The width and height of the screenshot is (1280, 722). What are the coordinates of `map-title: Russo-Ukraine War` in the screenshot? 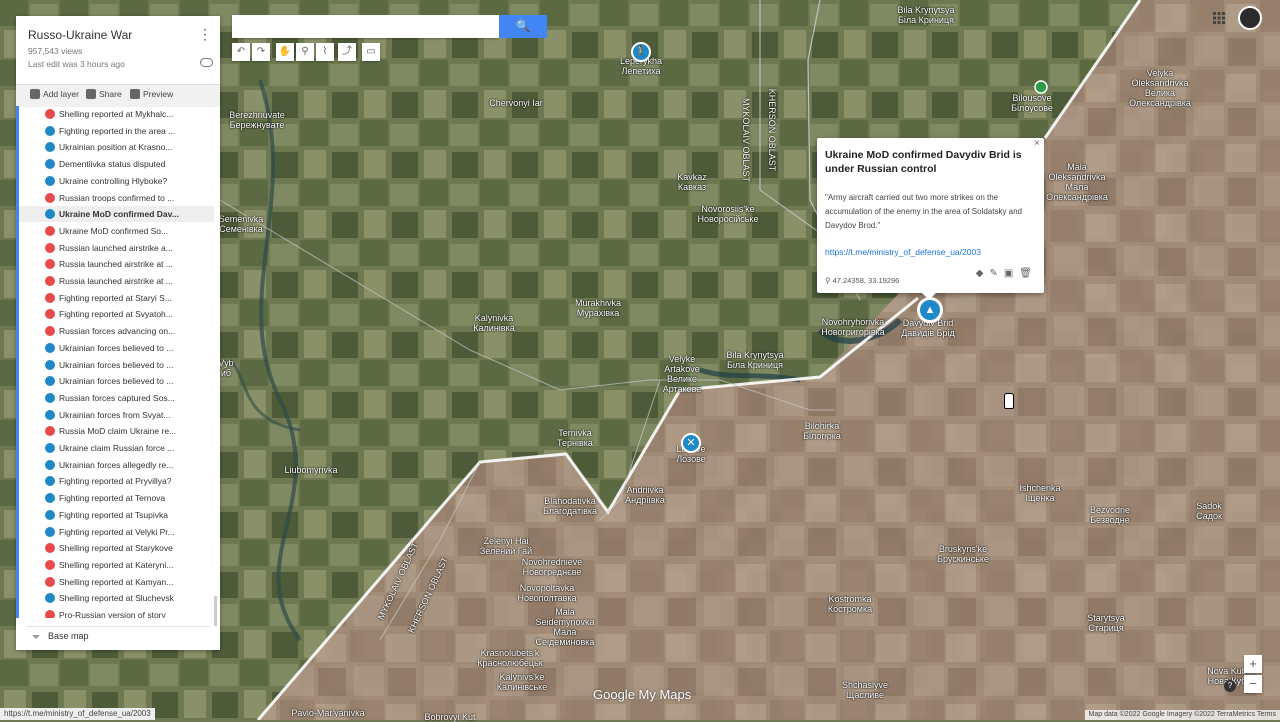 It's located at (80, 35).